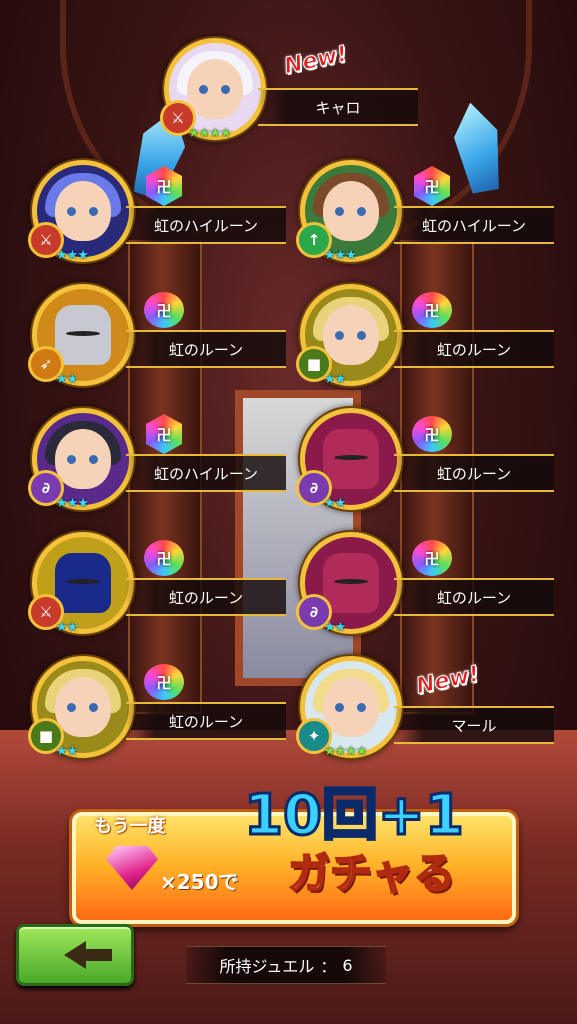  I want to click on gacha-result-unit: ➶ ★★ 卍 虹のルーン, so click(159, 337).